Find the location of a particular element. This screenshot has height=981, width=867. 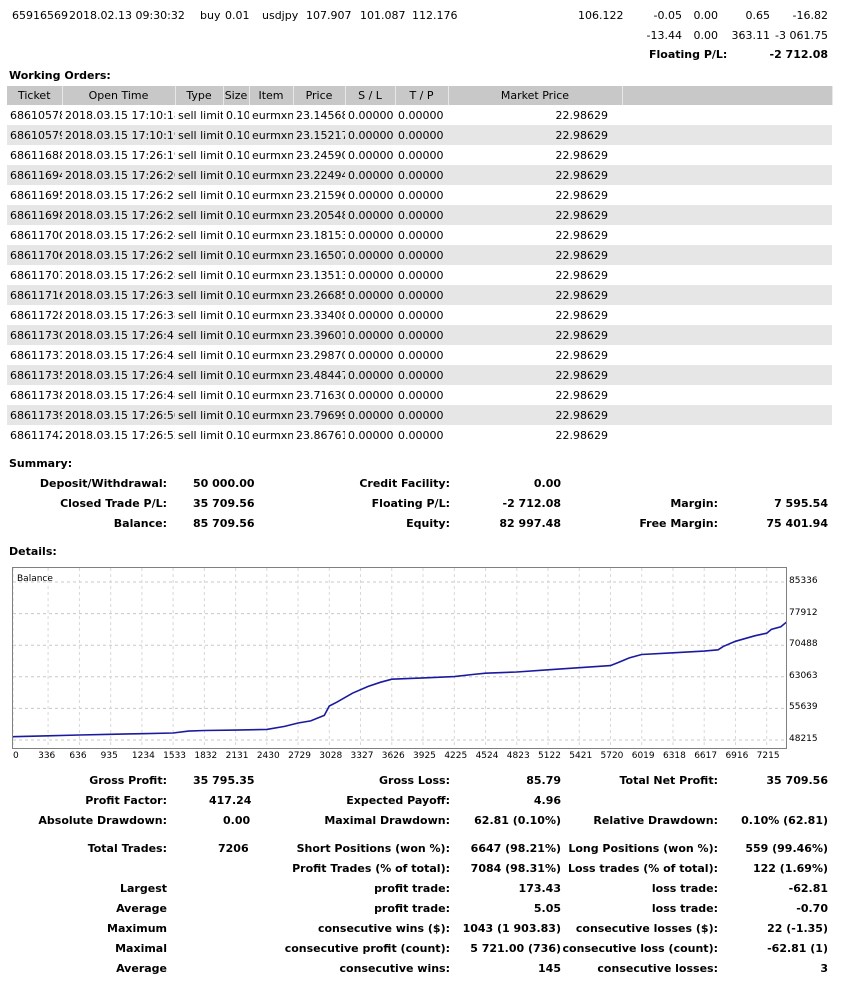

col-tp: T / P is located at coordinates (422, 95).